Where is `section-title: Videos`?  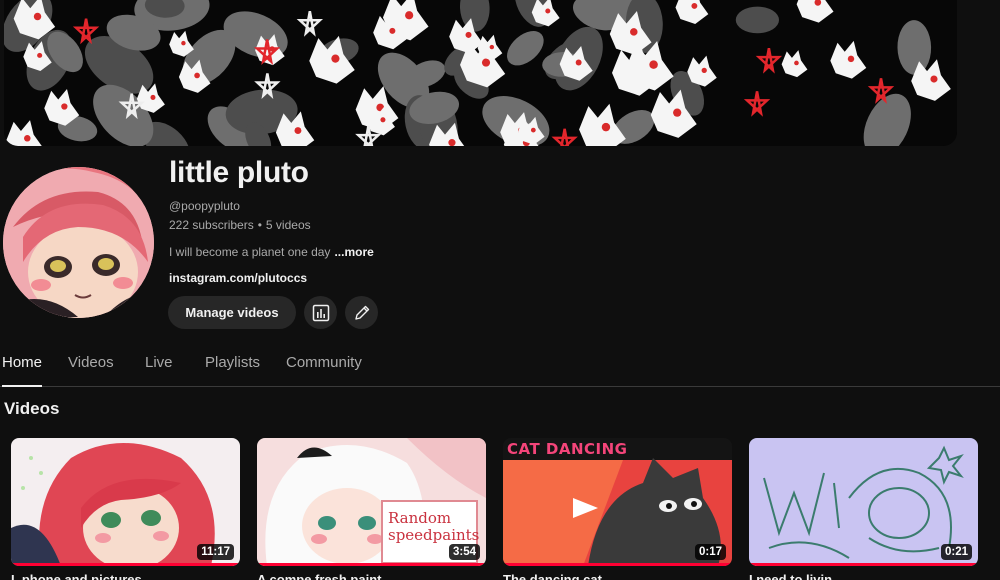
section-title: Videos is located at coordinates (32, 408).